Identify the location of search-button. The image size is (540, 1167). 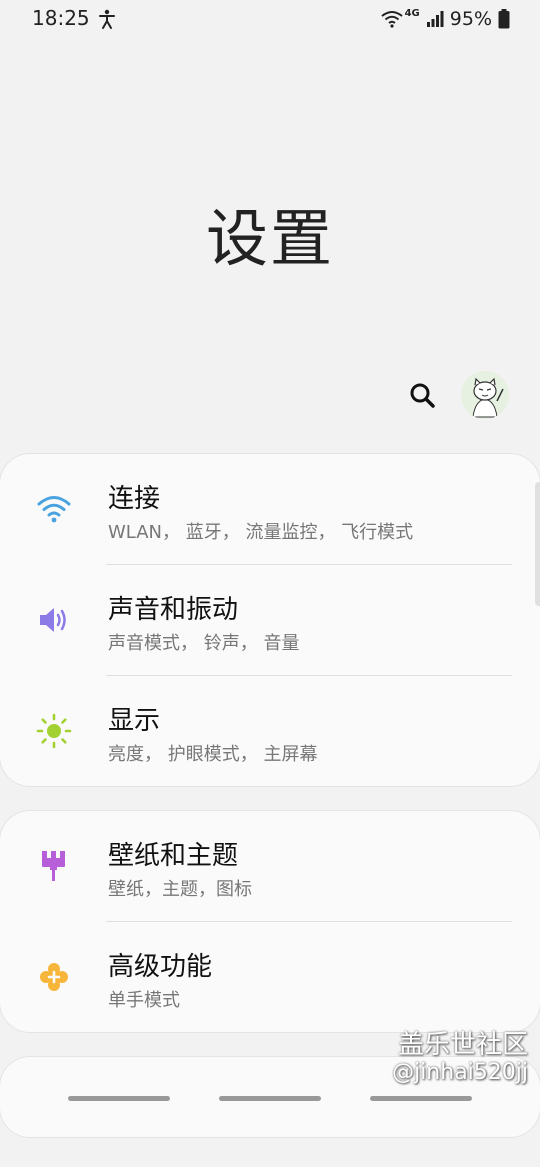
(422, 395).